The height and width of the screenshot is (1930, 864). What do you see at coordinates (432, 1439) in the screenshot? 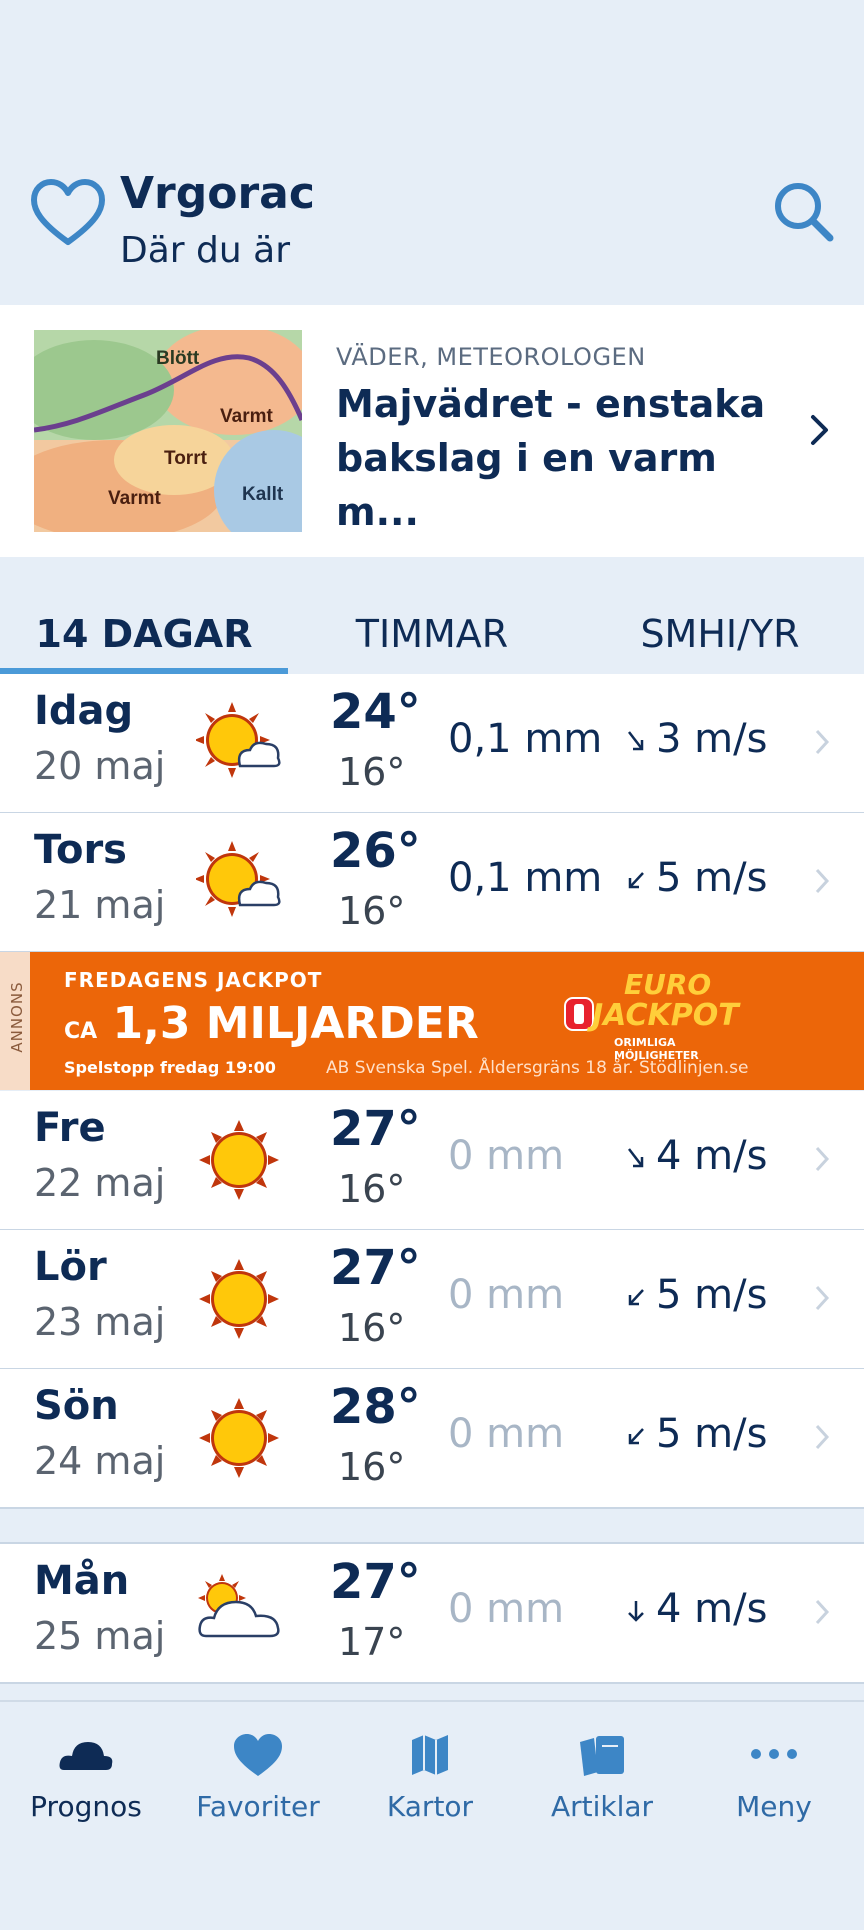
I see `forecast-row: Sön 24 maj 28° 16° 0 mm 5 m/s` at bounding box center [432, 1439].